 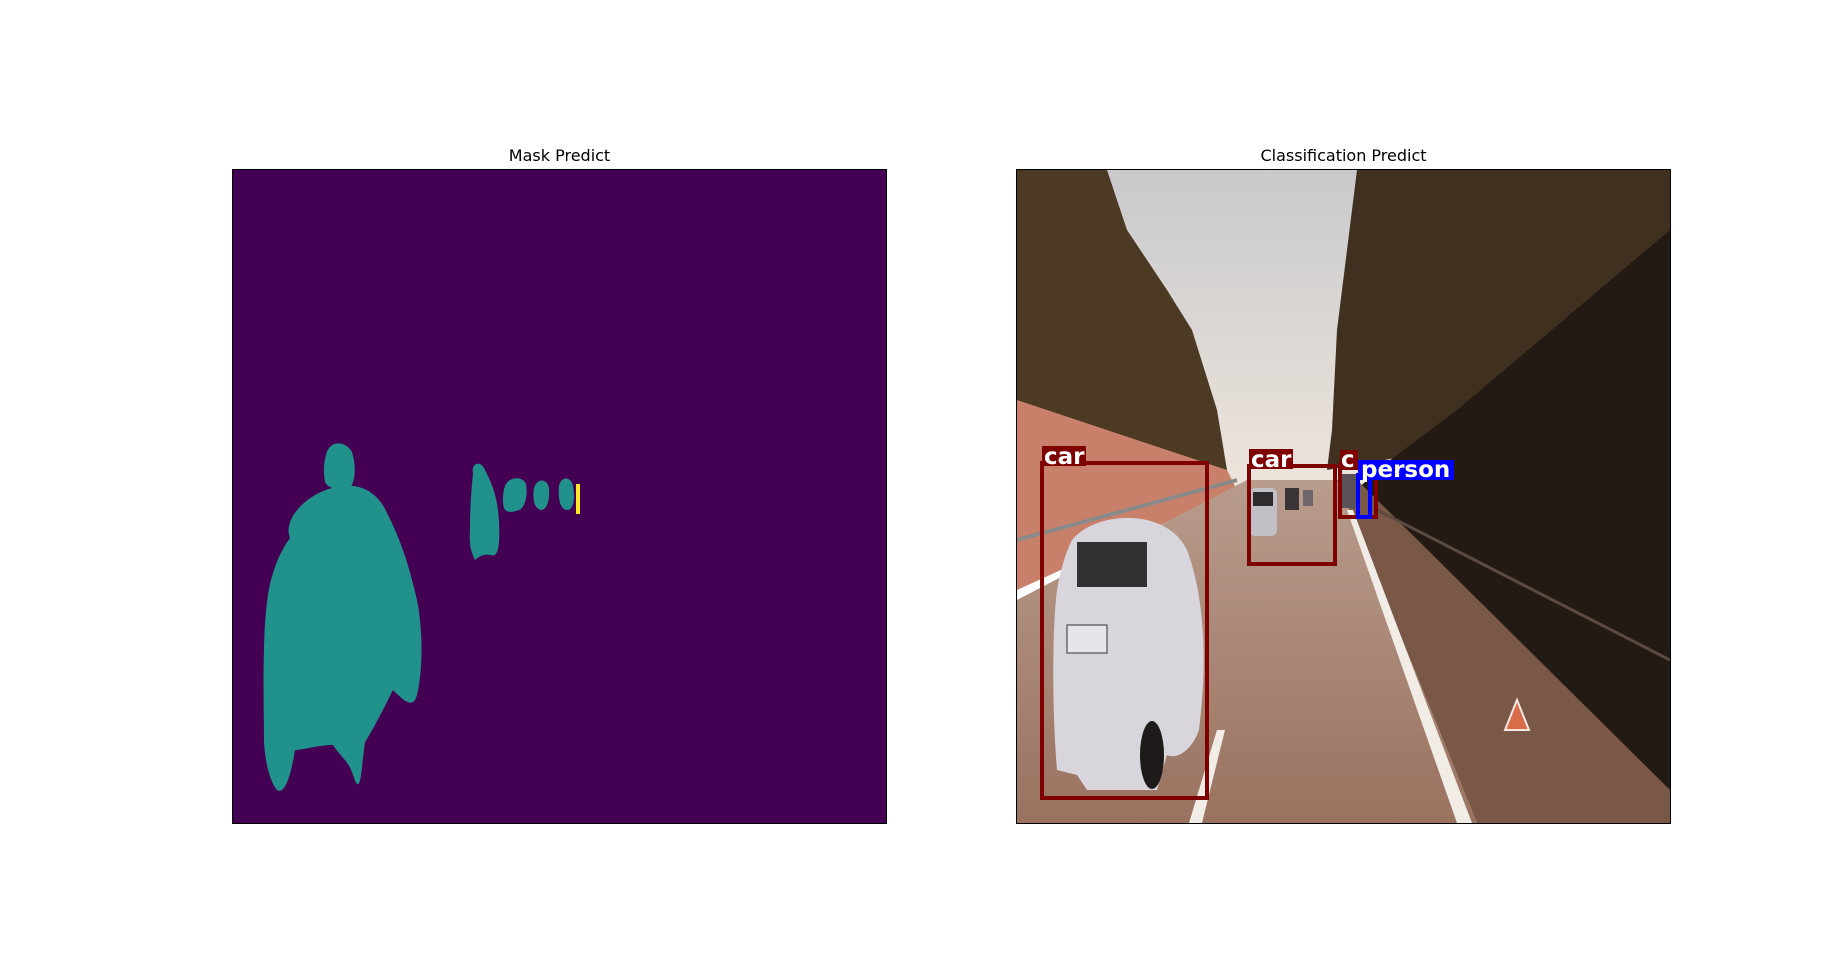 What do you see at coordinates (1405, 470) in the screenshot?
I see `detection-label-person: person` at bounding box center [1405, 470].